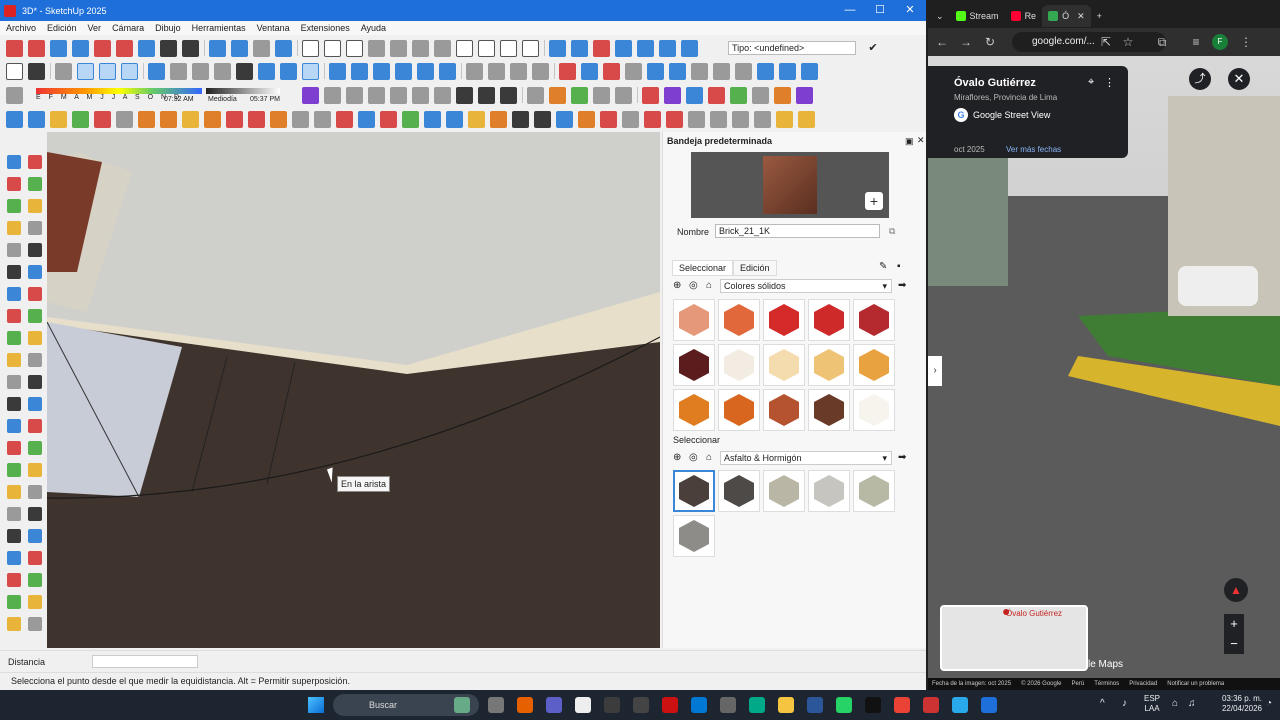  I want to click on paste-icon, so click(420, 48).